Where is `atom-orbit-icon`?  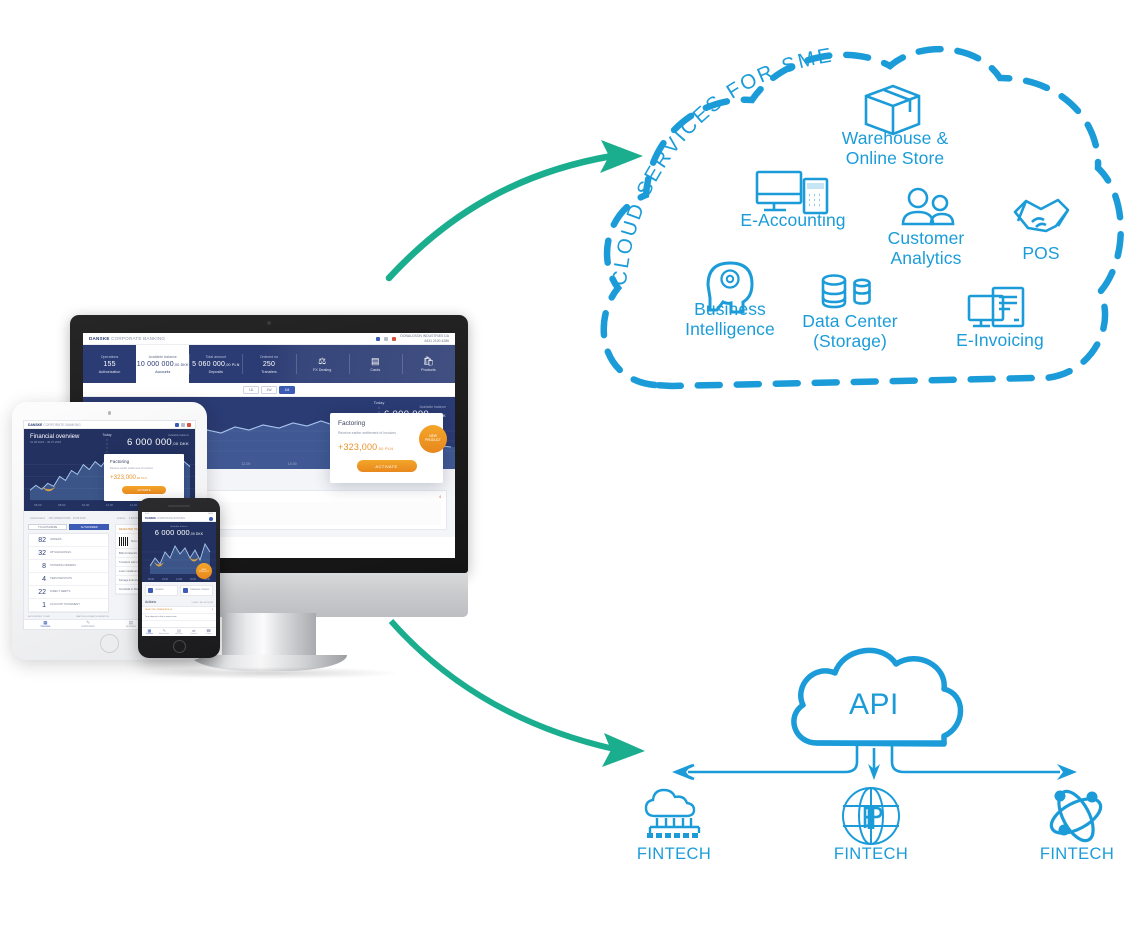
atom-orbit-icon is located at coordinates (1076, 816).